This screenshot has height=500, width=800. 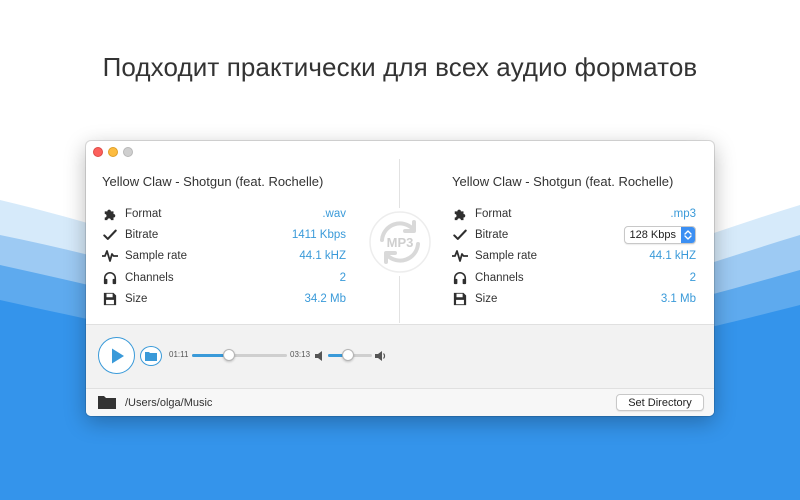 What do you see at coordinates (672, 256) in the screenshot?
I see `target-sample-rate-value: 44.1 kHZ` at bounding box center [672, 256].